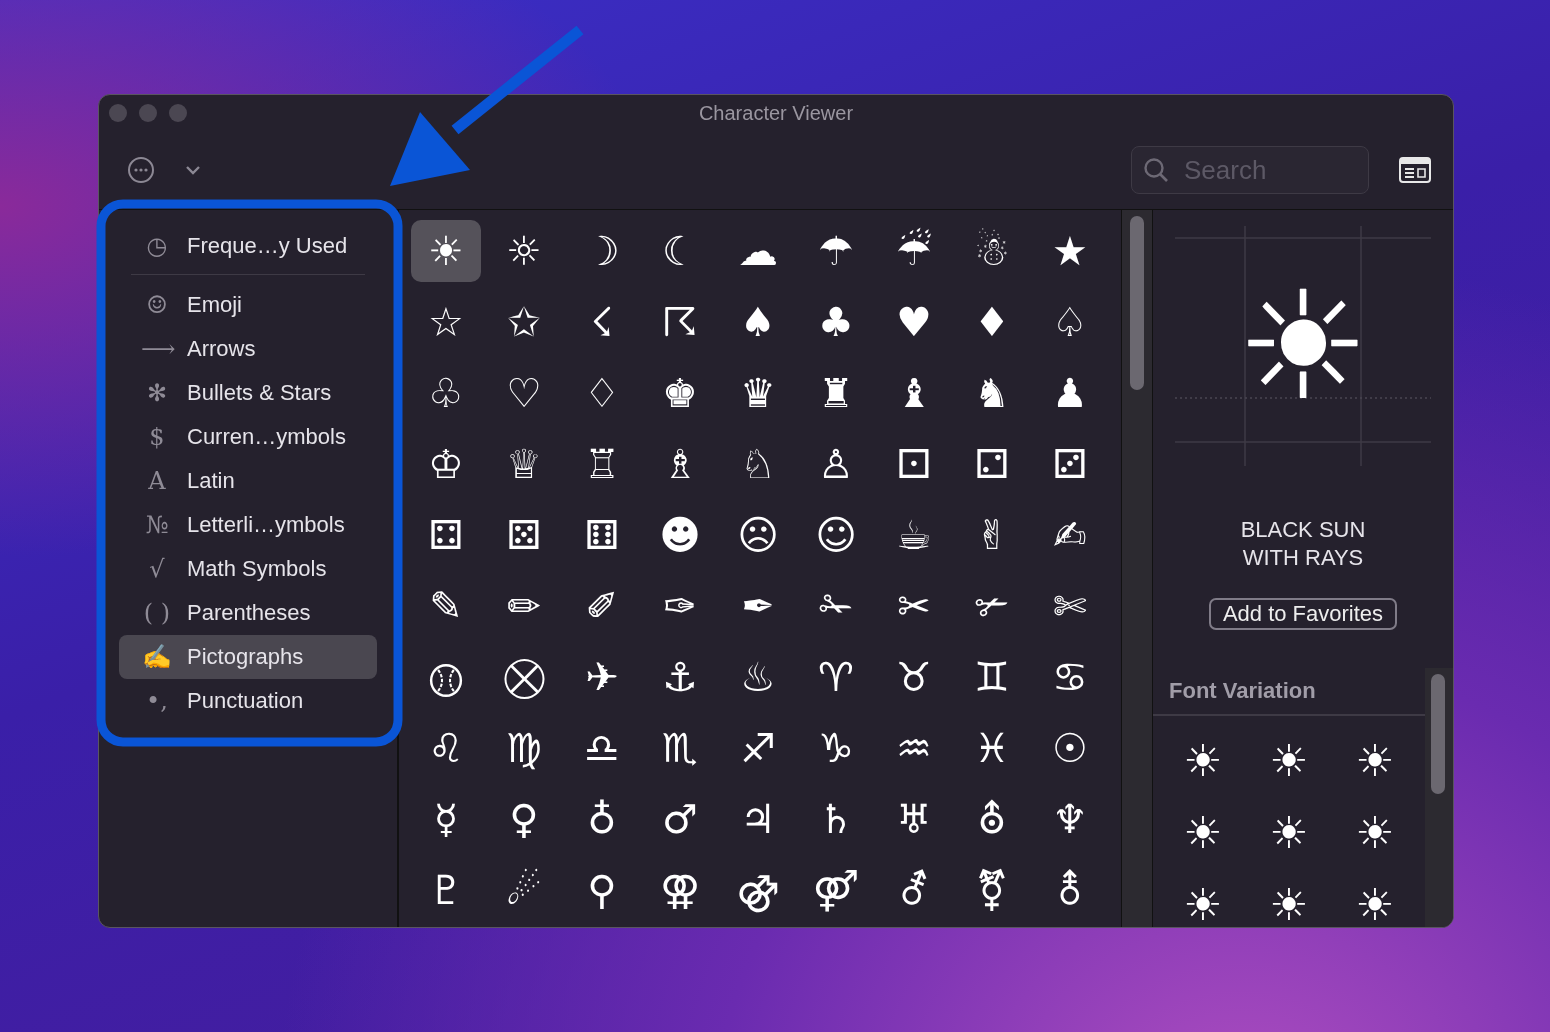 This screenshot has height=1032, width=1550. Describe the element at coordinates (1070, 606) in the screenshot. I see `character-tile: ✄` at that location.